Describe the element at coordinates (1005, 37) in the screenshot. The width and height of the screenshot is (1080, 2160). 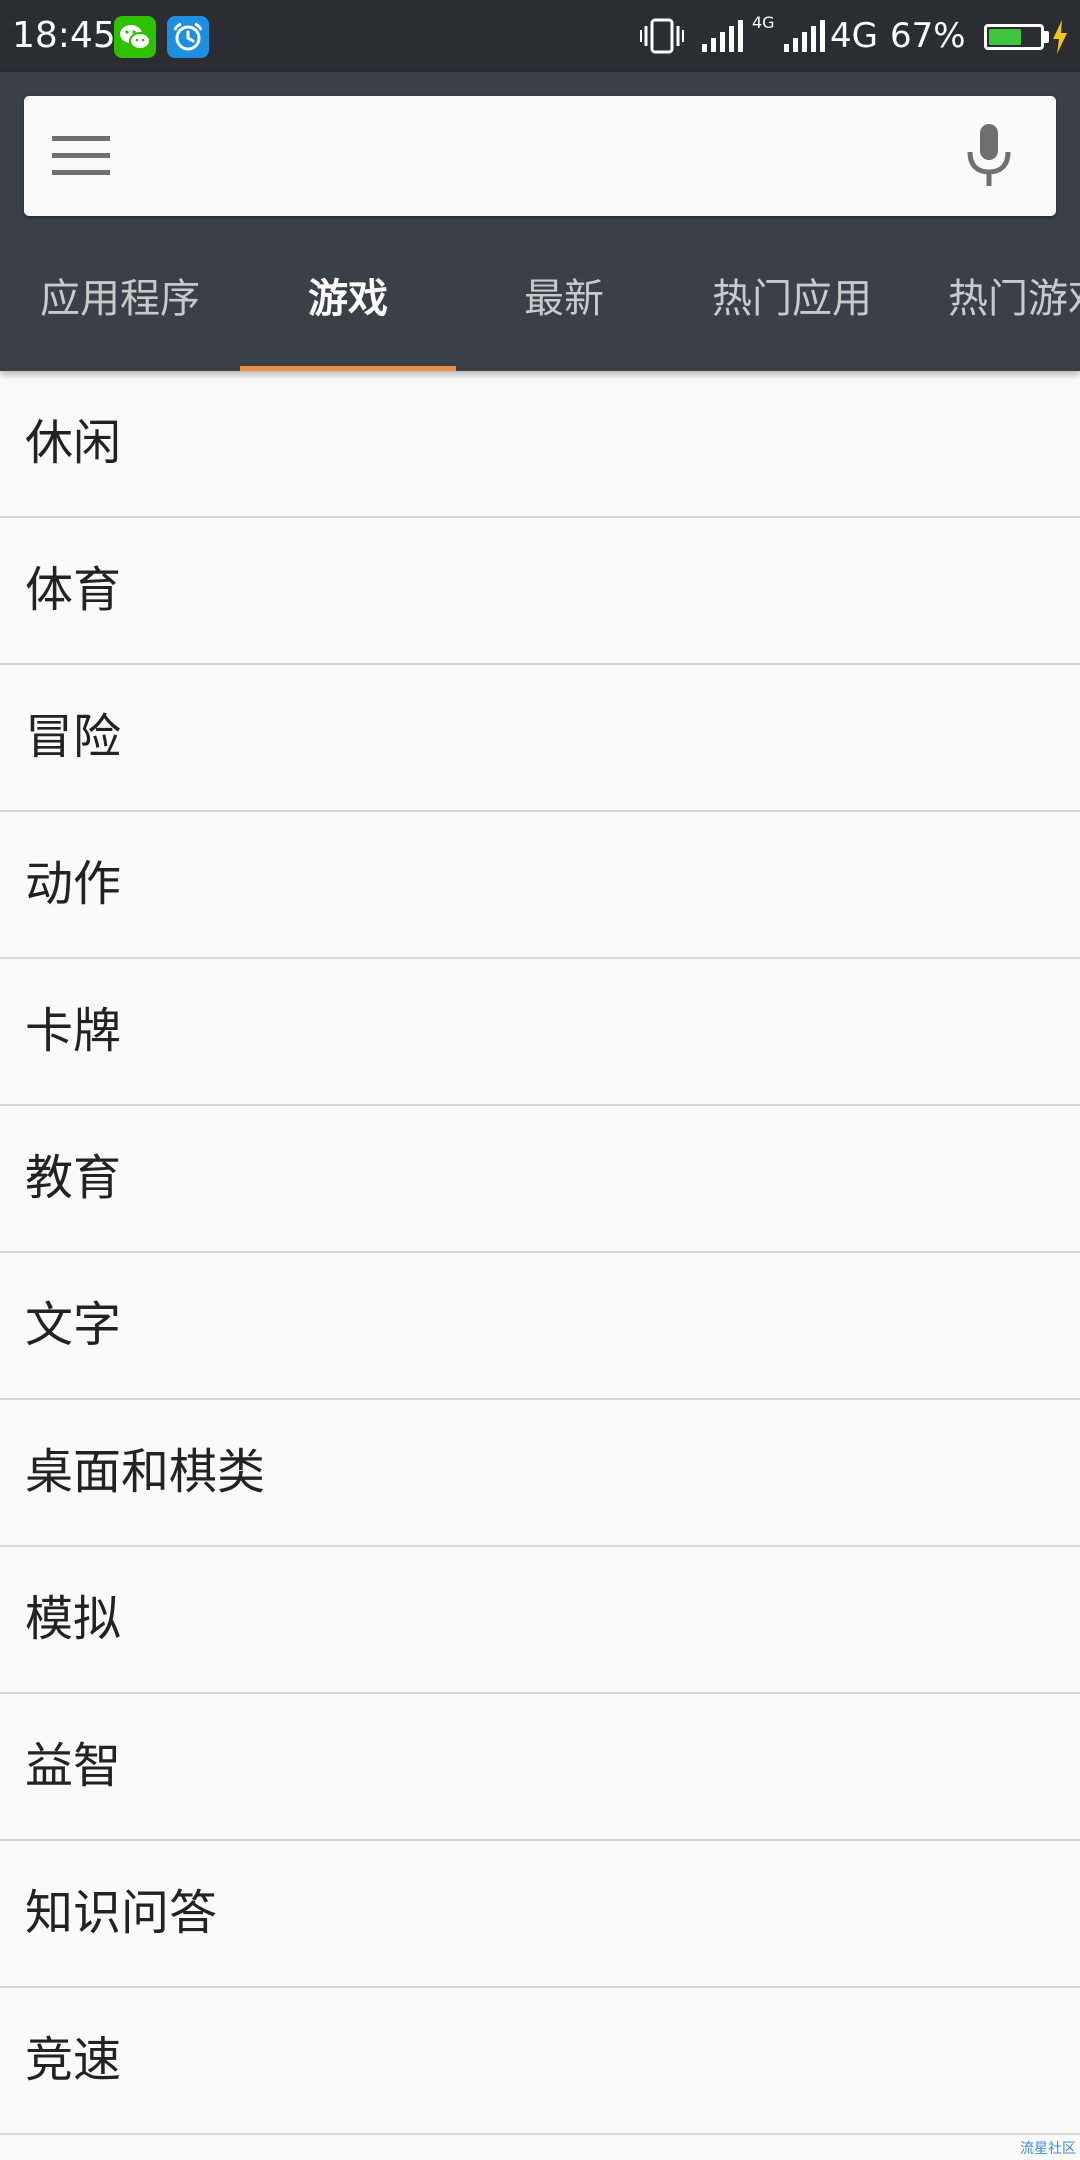
I see `battery-level-fill` at that location.